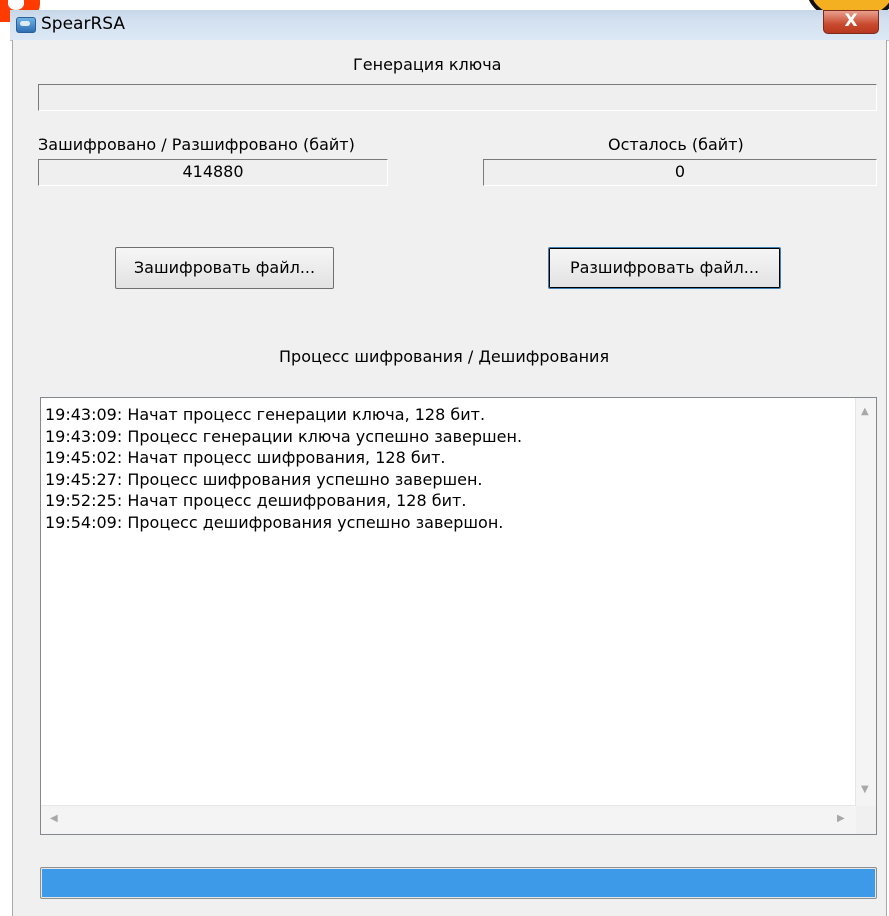  I want to click on close-icon: X, so click(851, 21).